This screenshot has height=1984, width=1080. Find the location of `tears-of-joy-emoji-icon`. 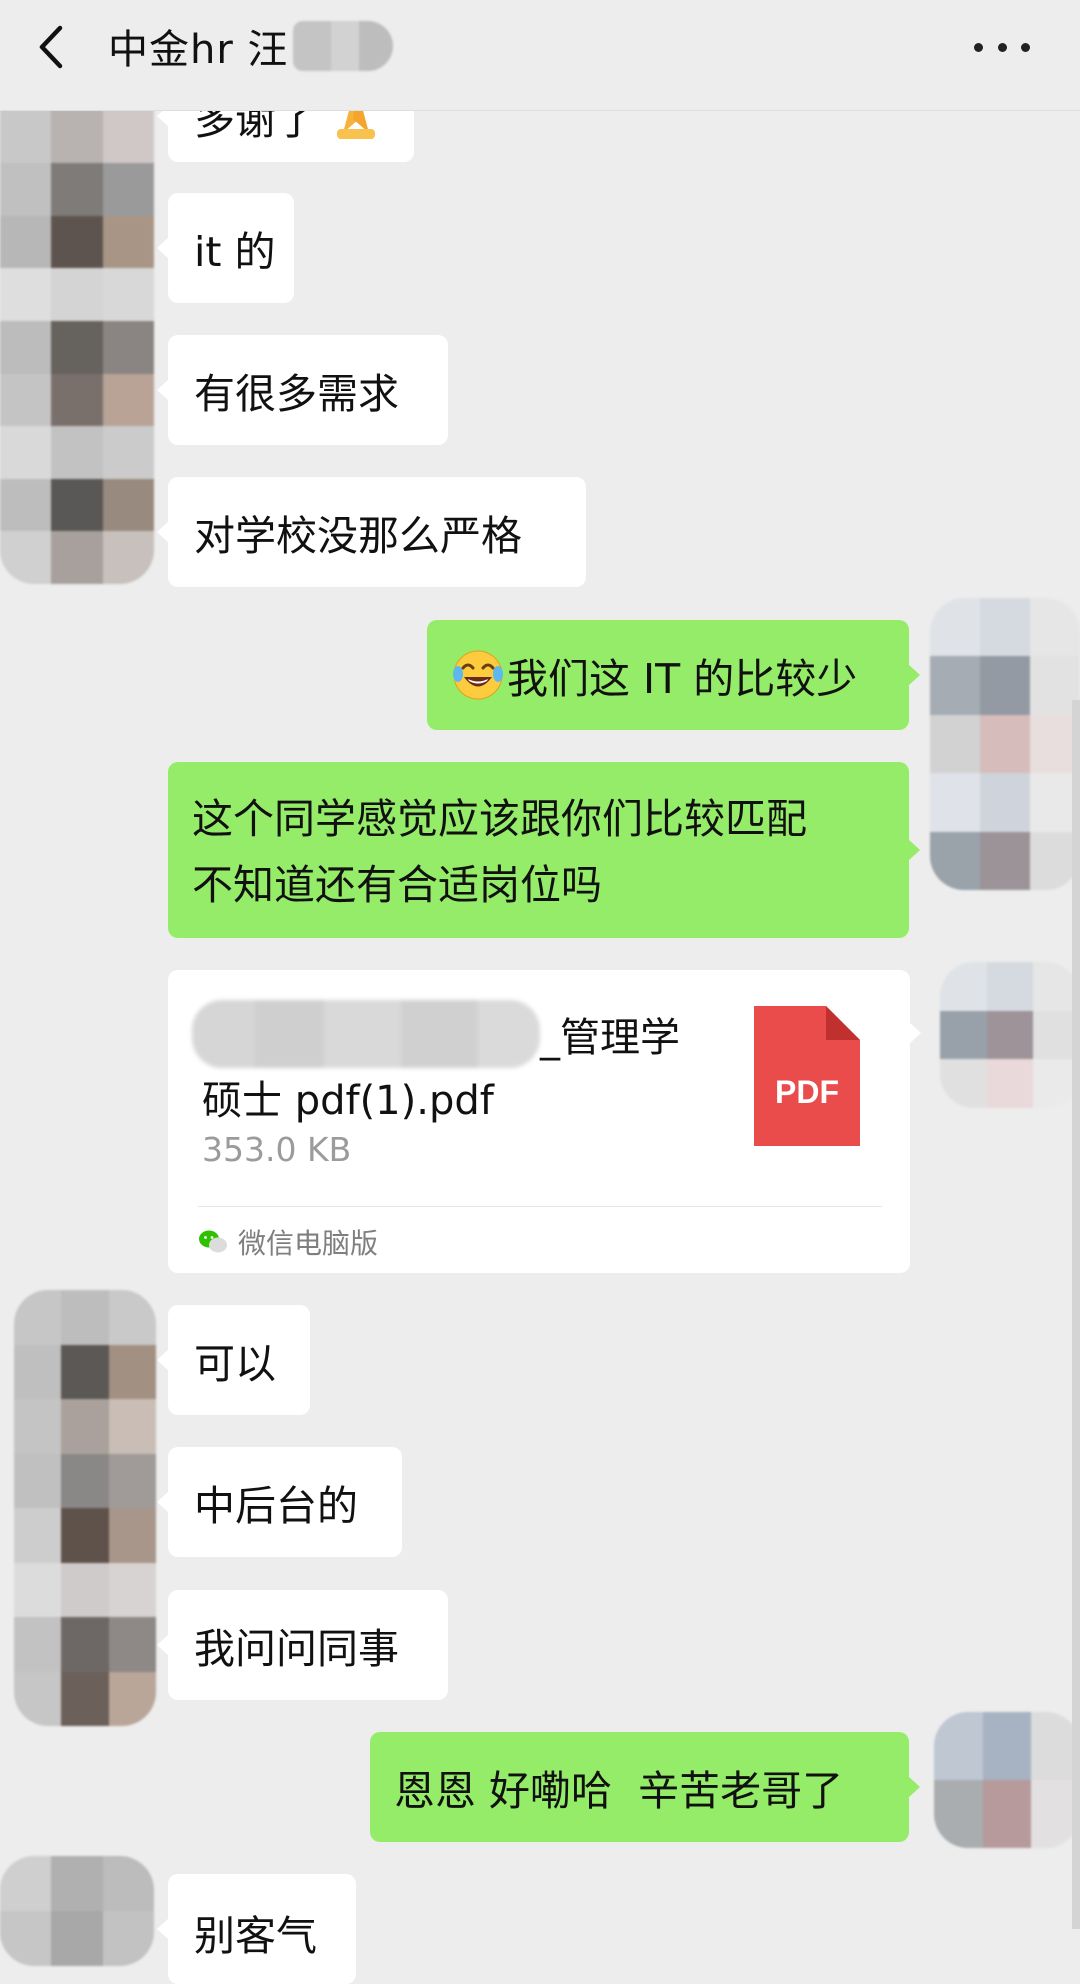

tears-of-joy-emoji-icon is located at coordinates (478, 675).